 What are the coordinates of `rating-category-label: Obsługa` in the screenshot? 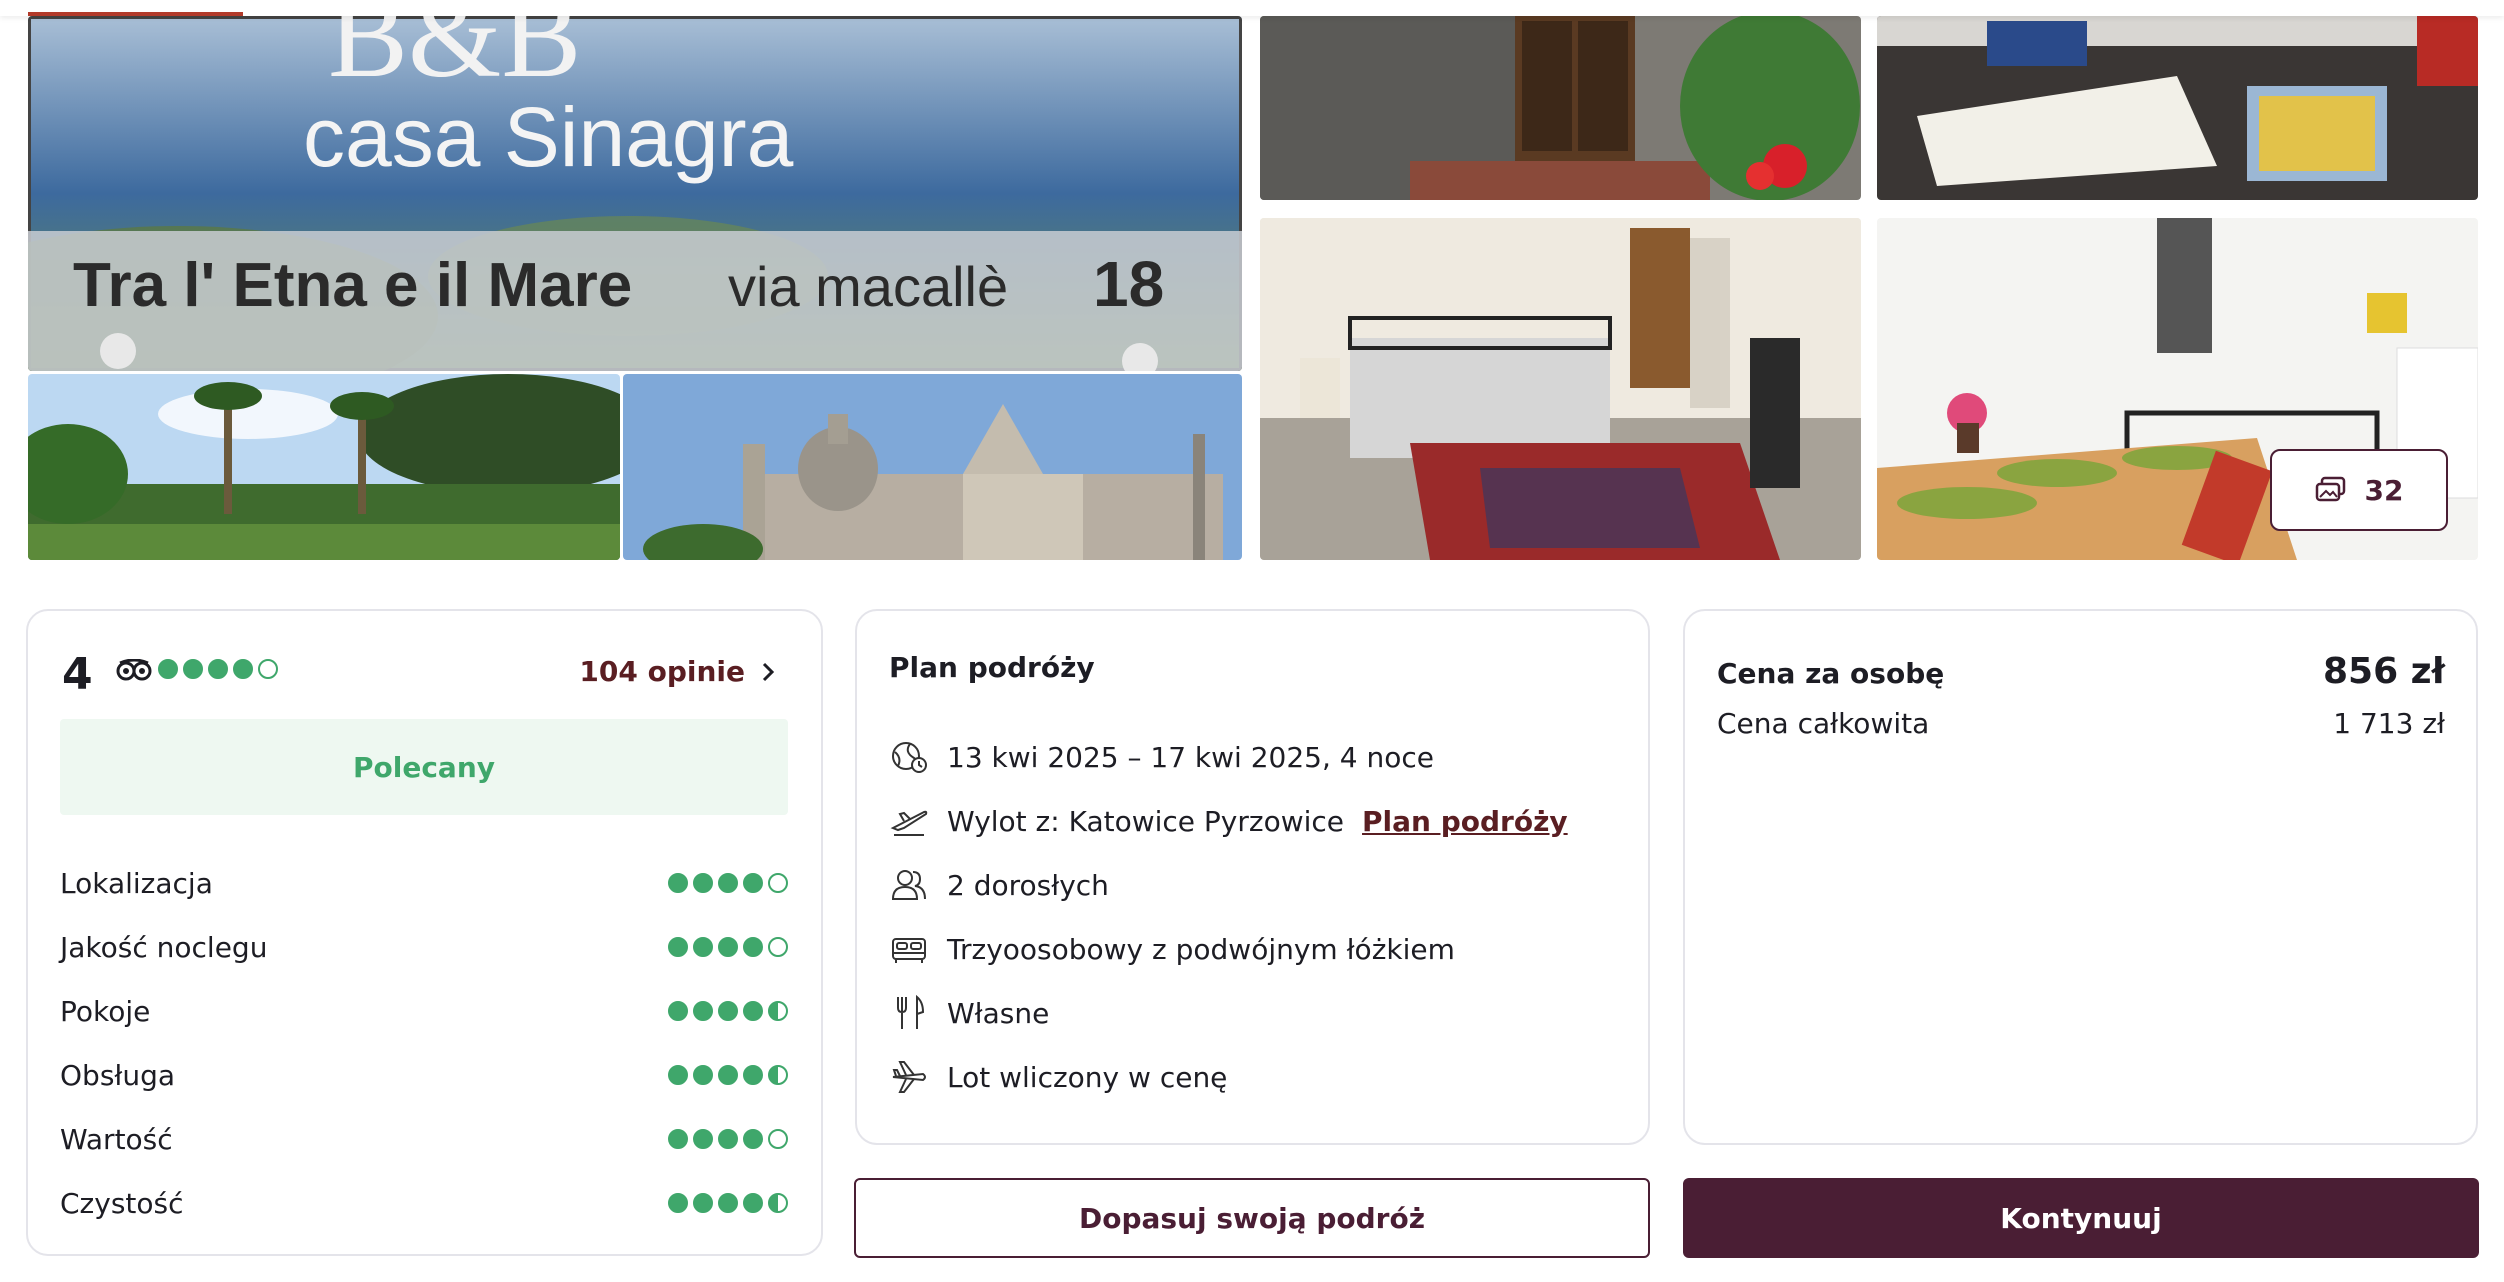 It's located at (118, 1075).